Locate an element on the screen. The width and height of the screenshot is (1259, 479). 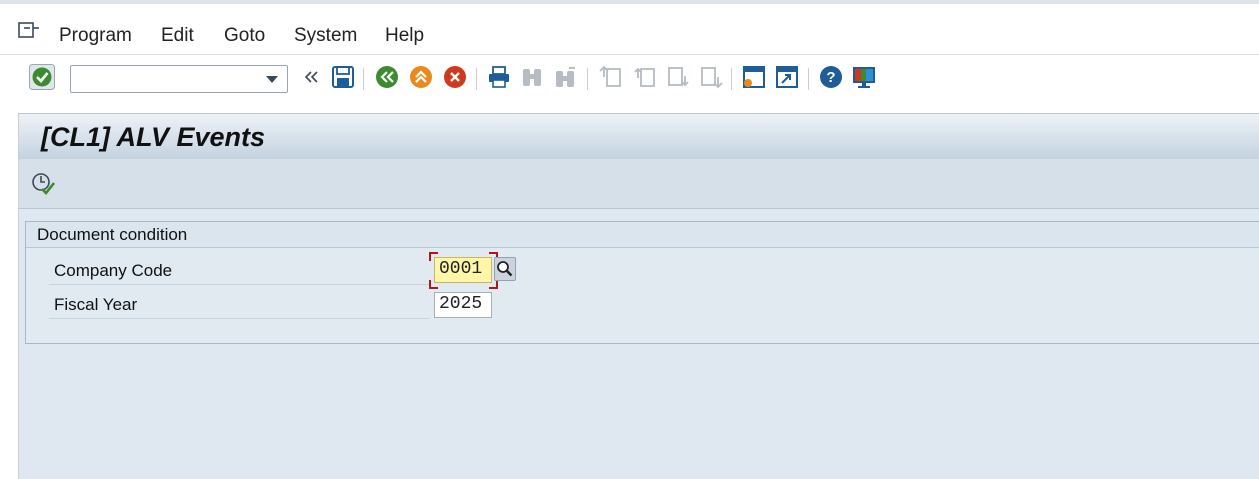
create-session-icon is located at coordinates (754, 77).